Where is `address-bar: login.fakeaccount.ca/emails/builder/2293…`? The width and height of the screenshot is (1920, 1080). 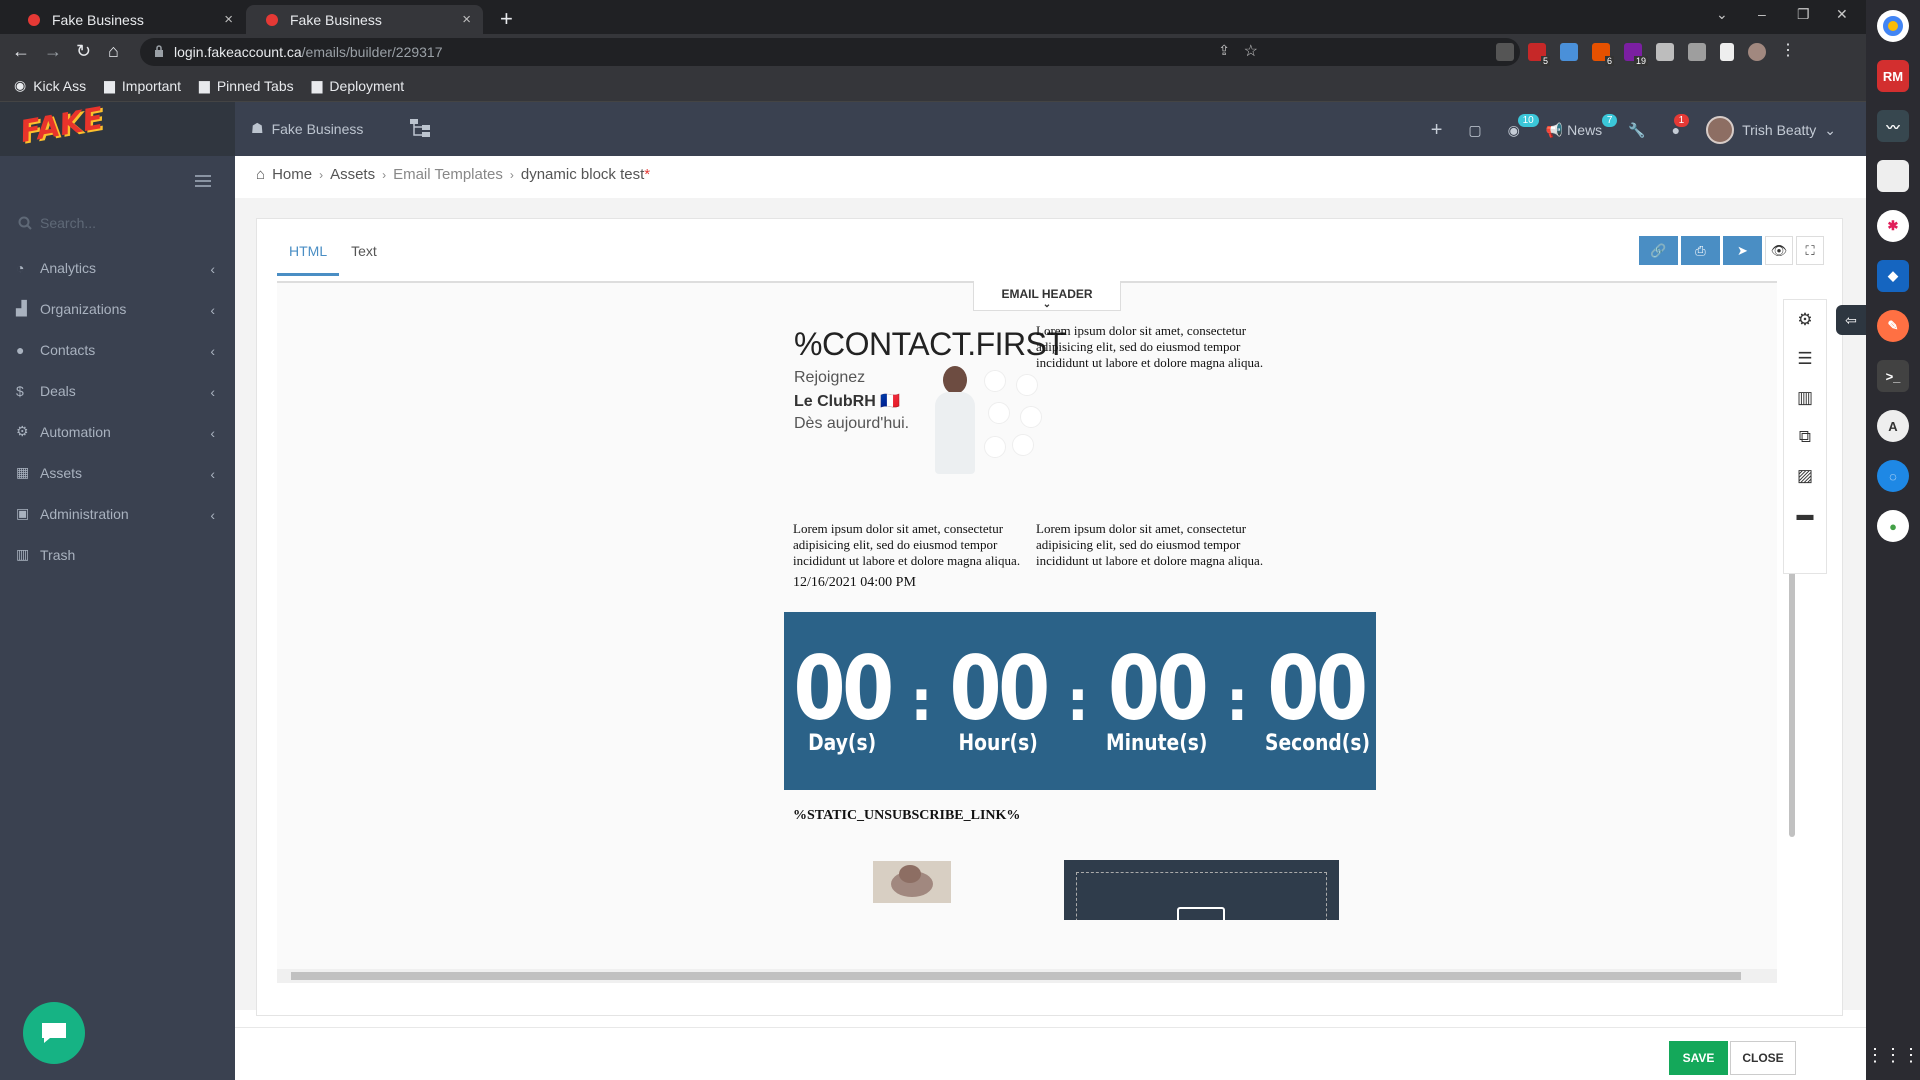 address-bar: login.fakeaccount.ca/emails/builder/2293… is located at coordinates (830, 52).